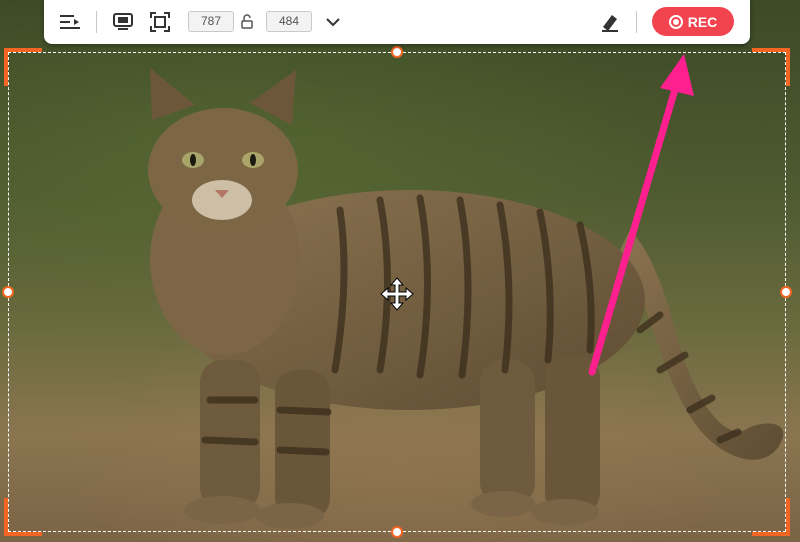  Describe the element at coordinates (289, 21) in the screenshot. I see `height-input: 484` at that location.